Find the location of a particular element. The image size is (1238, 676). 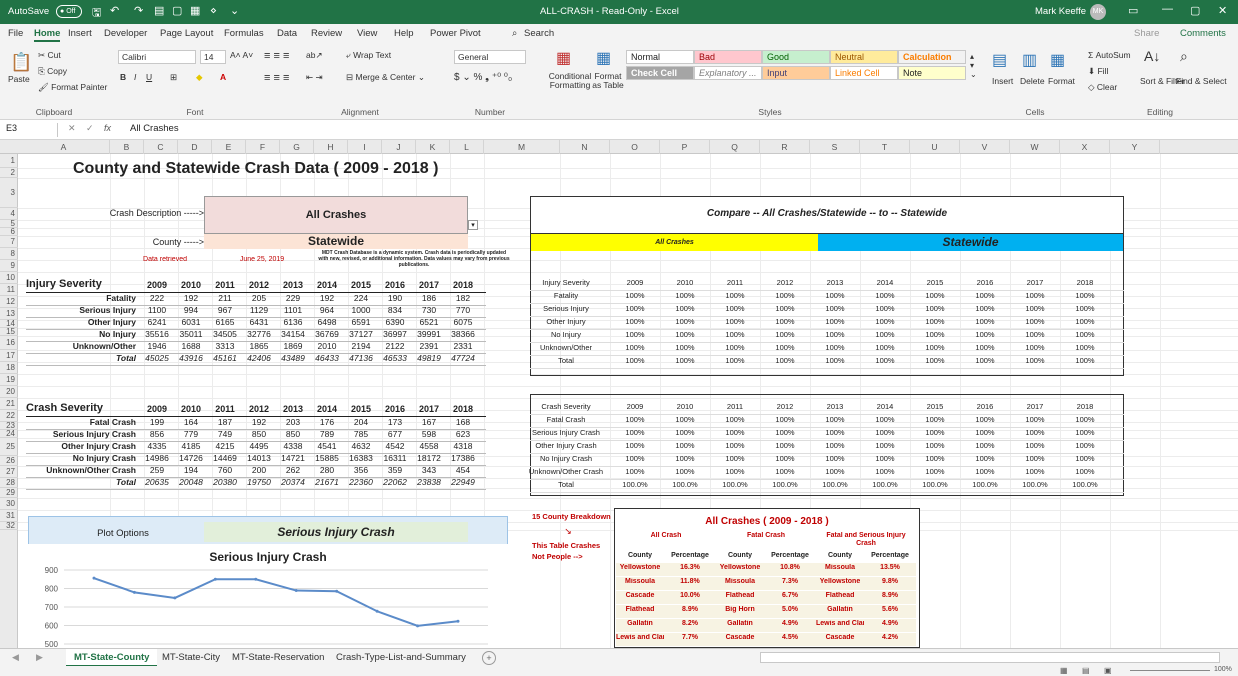

column-header: N is located at coordinates (585, 147).